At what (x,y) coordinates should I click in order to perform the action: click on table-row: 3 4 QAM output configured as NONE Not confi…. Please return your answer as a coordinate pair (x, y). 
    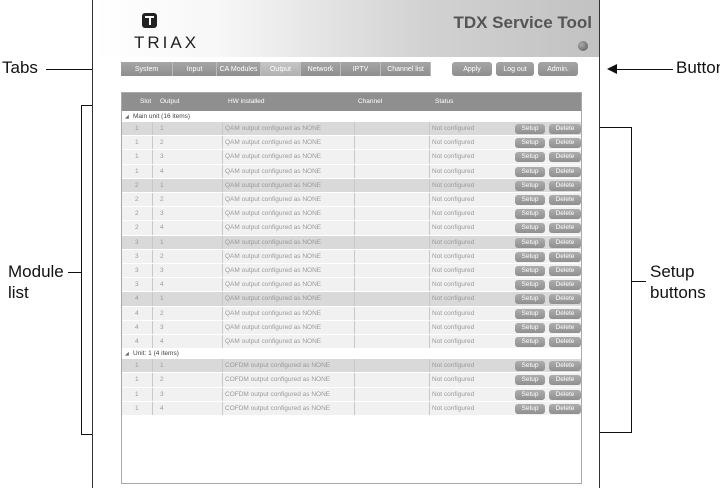
    Looking at the image, I should click on (351, 285).